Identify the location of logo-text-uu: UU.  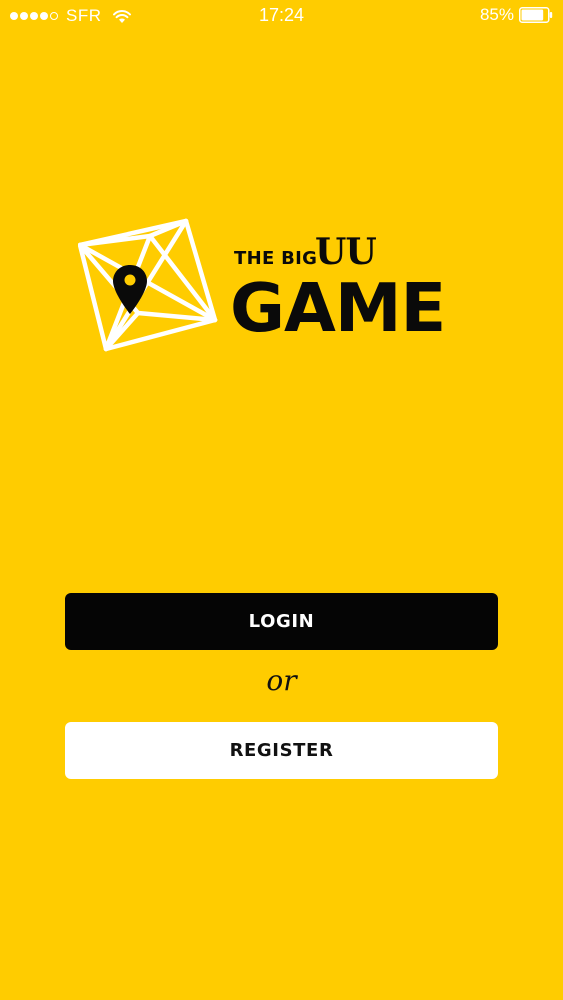
(346, 252).